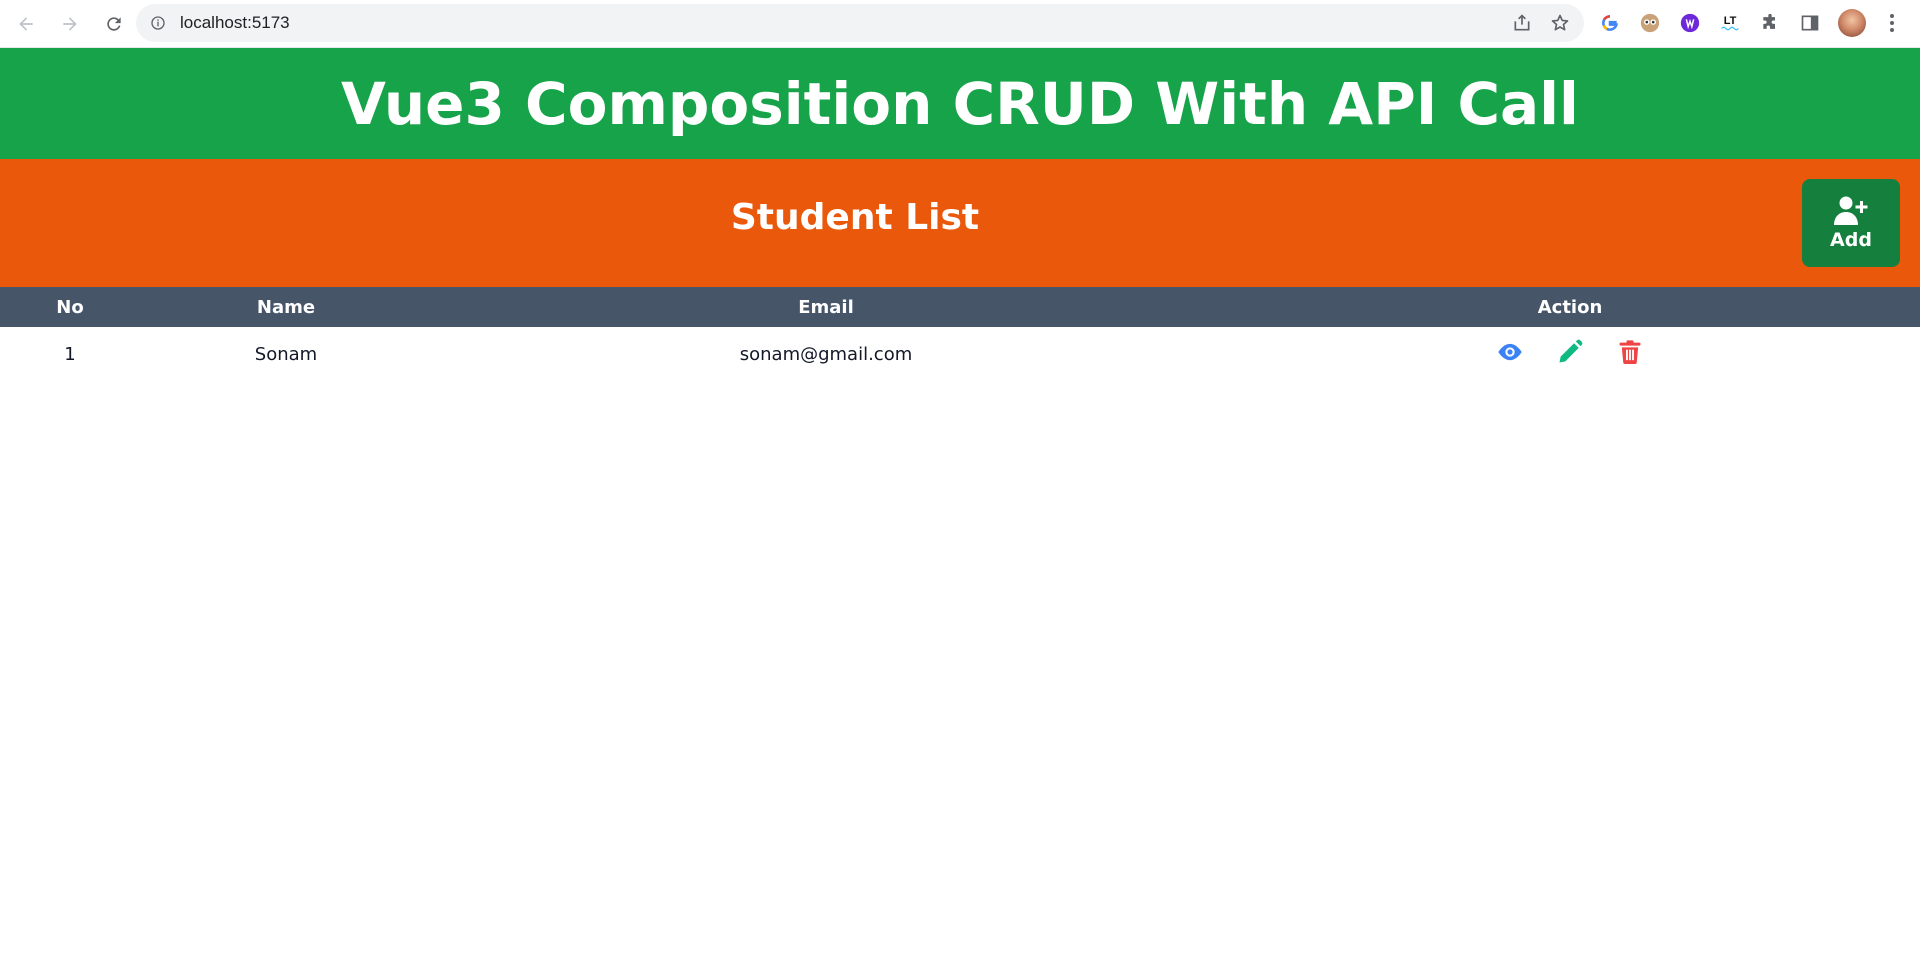 The height and width of the screenshot is (968, 1920). What do you see at coordinates (1770, 23) in the screenshot?
I see `extensions-puzzle-icon` at bounding box center [1770, 23].